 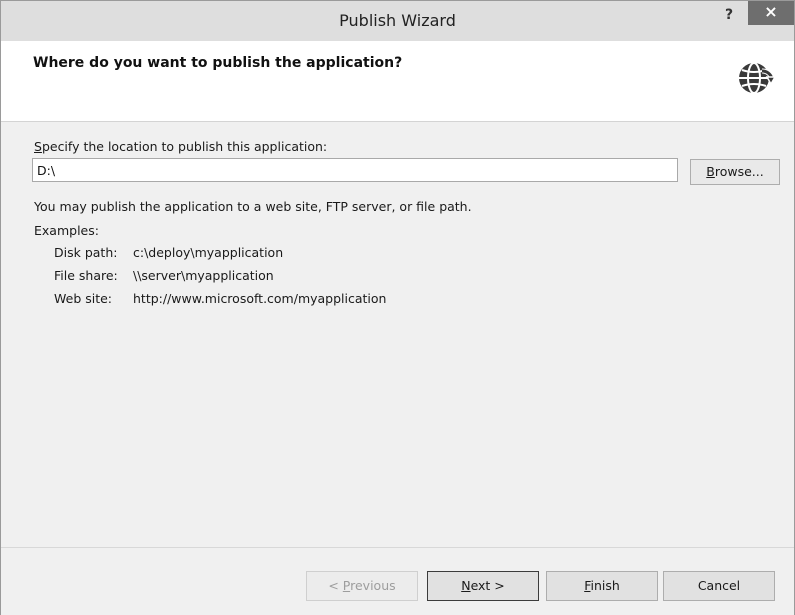 What do you see at coordinates (602, 586) in the screenshot?
I see `finish-button: Finish` at bounding box center [602, 586].